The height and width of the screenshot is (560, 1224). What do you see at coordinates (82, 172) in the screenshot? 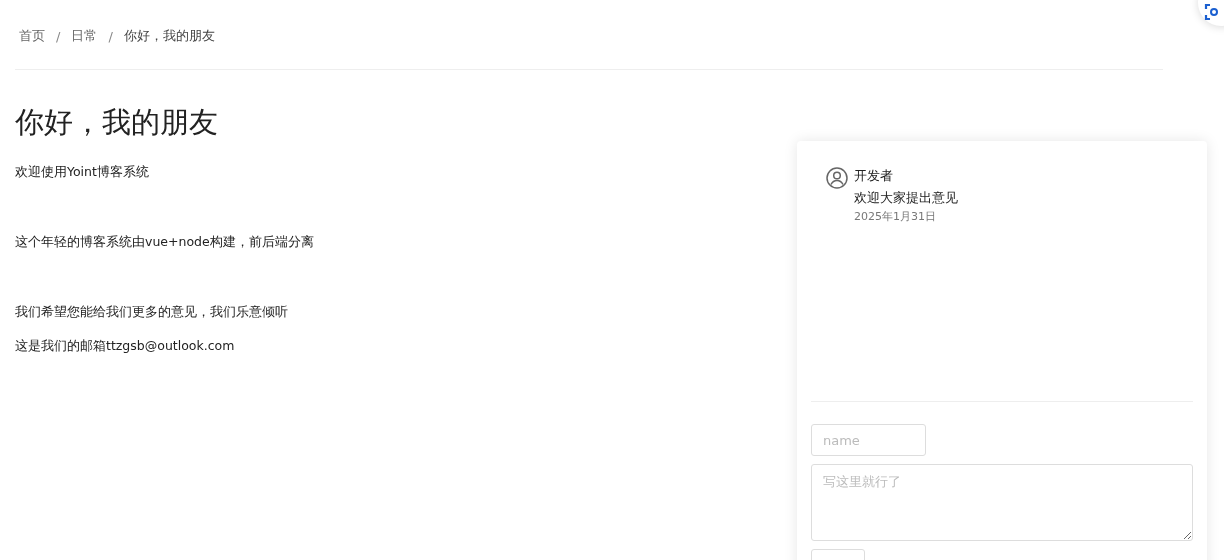
I see `article-paragraph: 欢迎使用Yoint博客系统` at bounding box center [82, 172].